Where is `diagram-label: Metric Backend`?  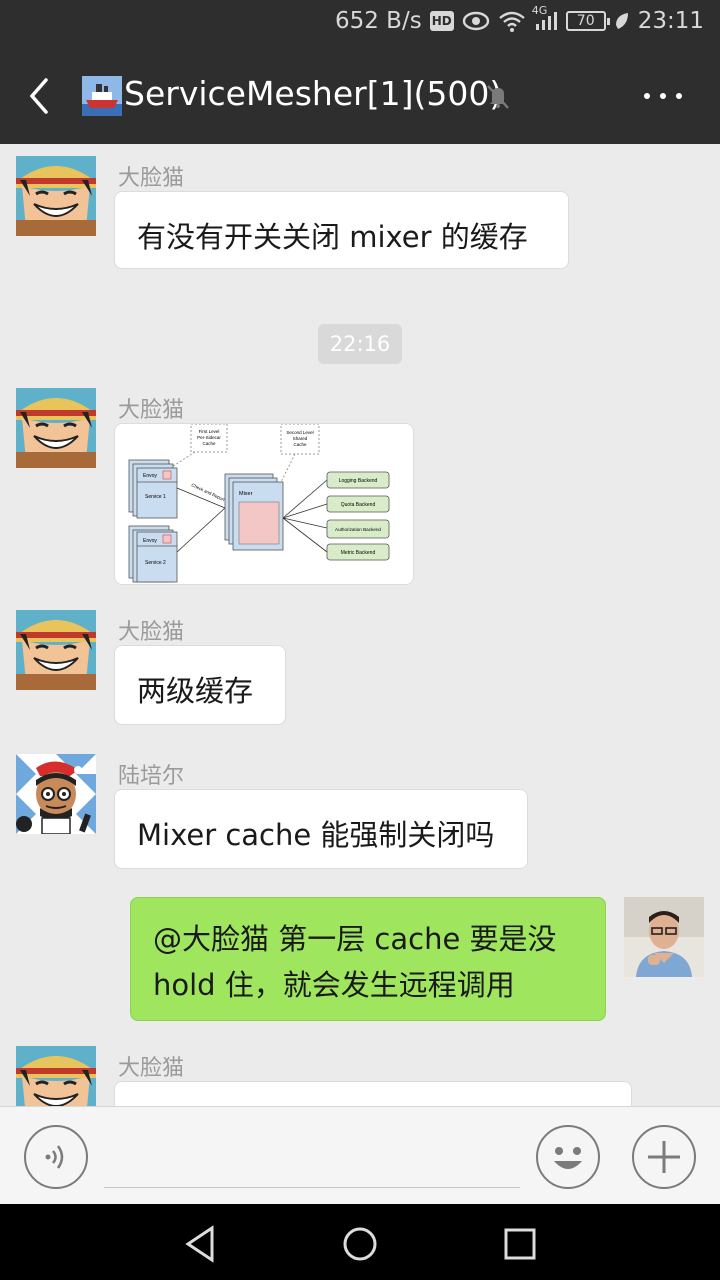 diagram-label: Metric Backend is located at coordinates (358, 553).